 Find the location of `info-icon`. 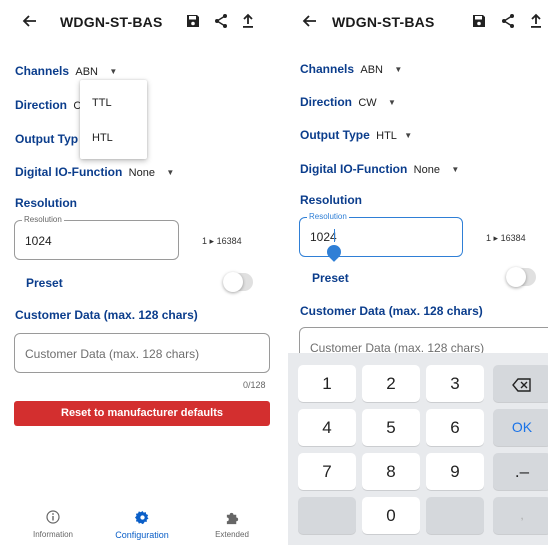

info-icon is located at coordinates (53, 519).